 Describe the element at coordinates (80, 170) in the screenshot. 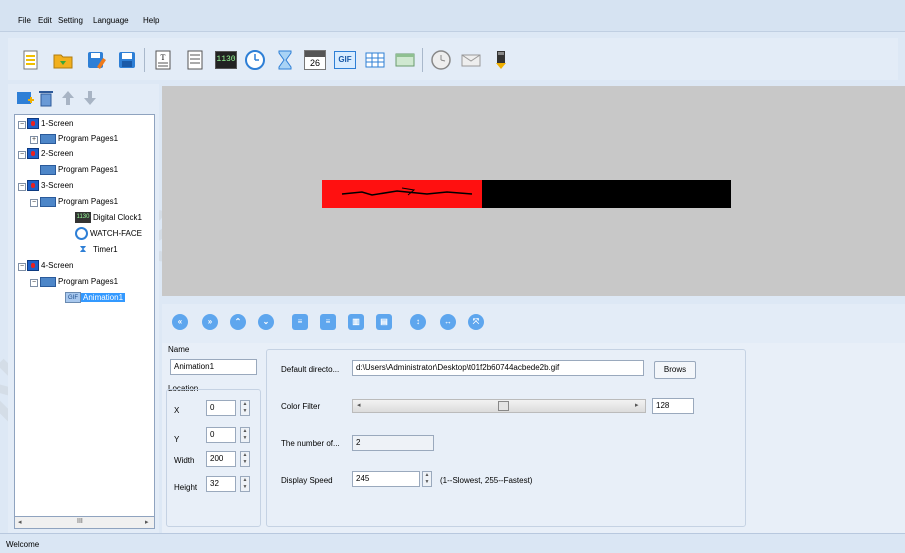

I see `tree-item-program-2: Program Pages1` at that location.